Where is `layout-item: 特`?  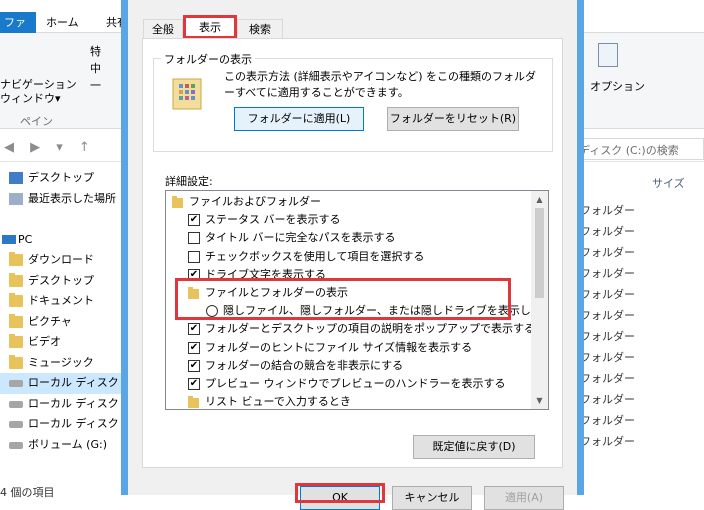 layout-item: 特 is located at coordinates (95, 51).